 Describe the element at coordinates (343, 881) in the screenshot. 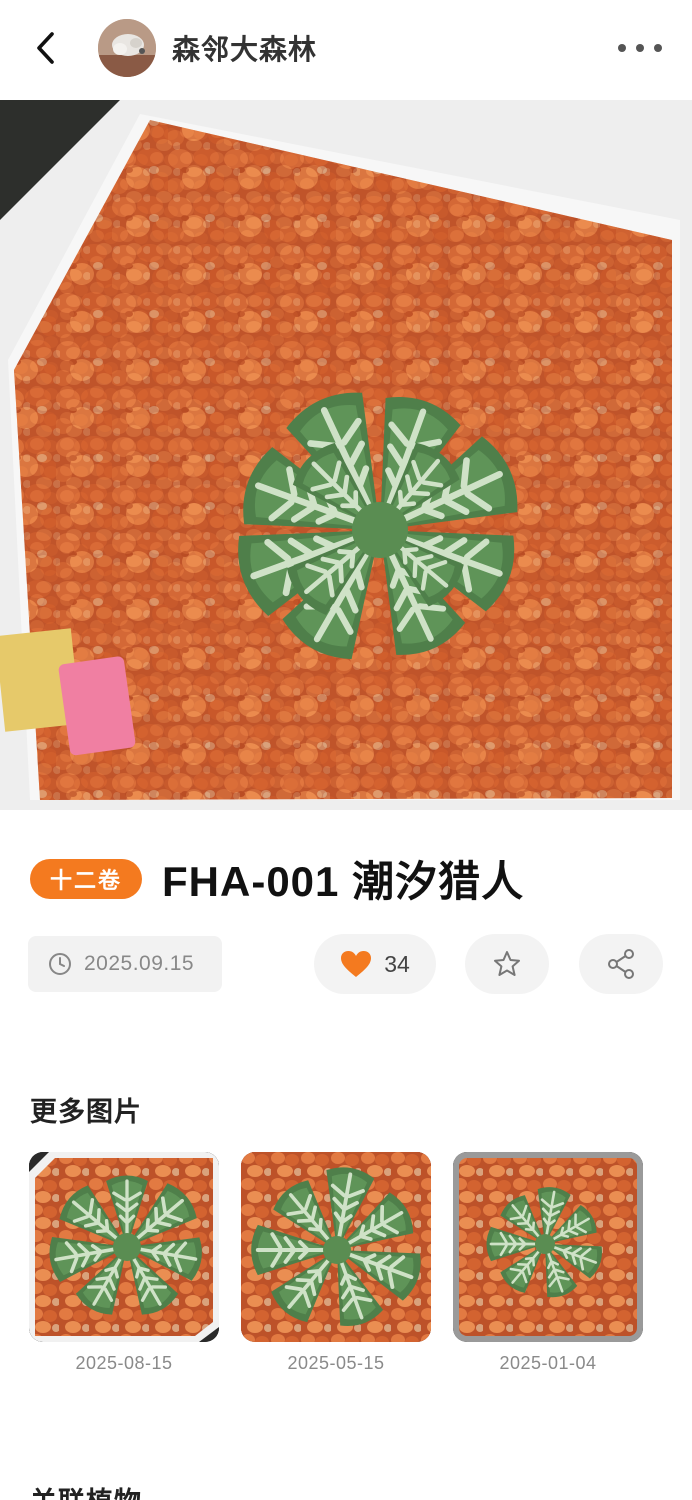

I see `product-title: FHA-001 潮汐猎人` at that location.